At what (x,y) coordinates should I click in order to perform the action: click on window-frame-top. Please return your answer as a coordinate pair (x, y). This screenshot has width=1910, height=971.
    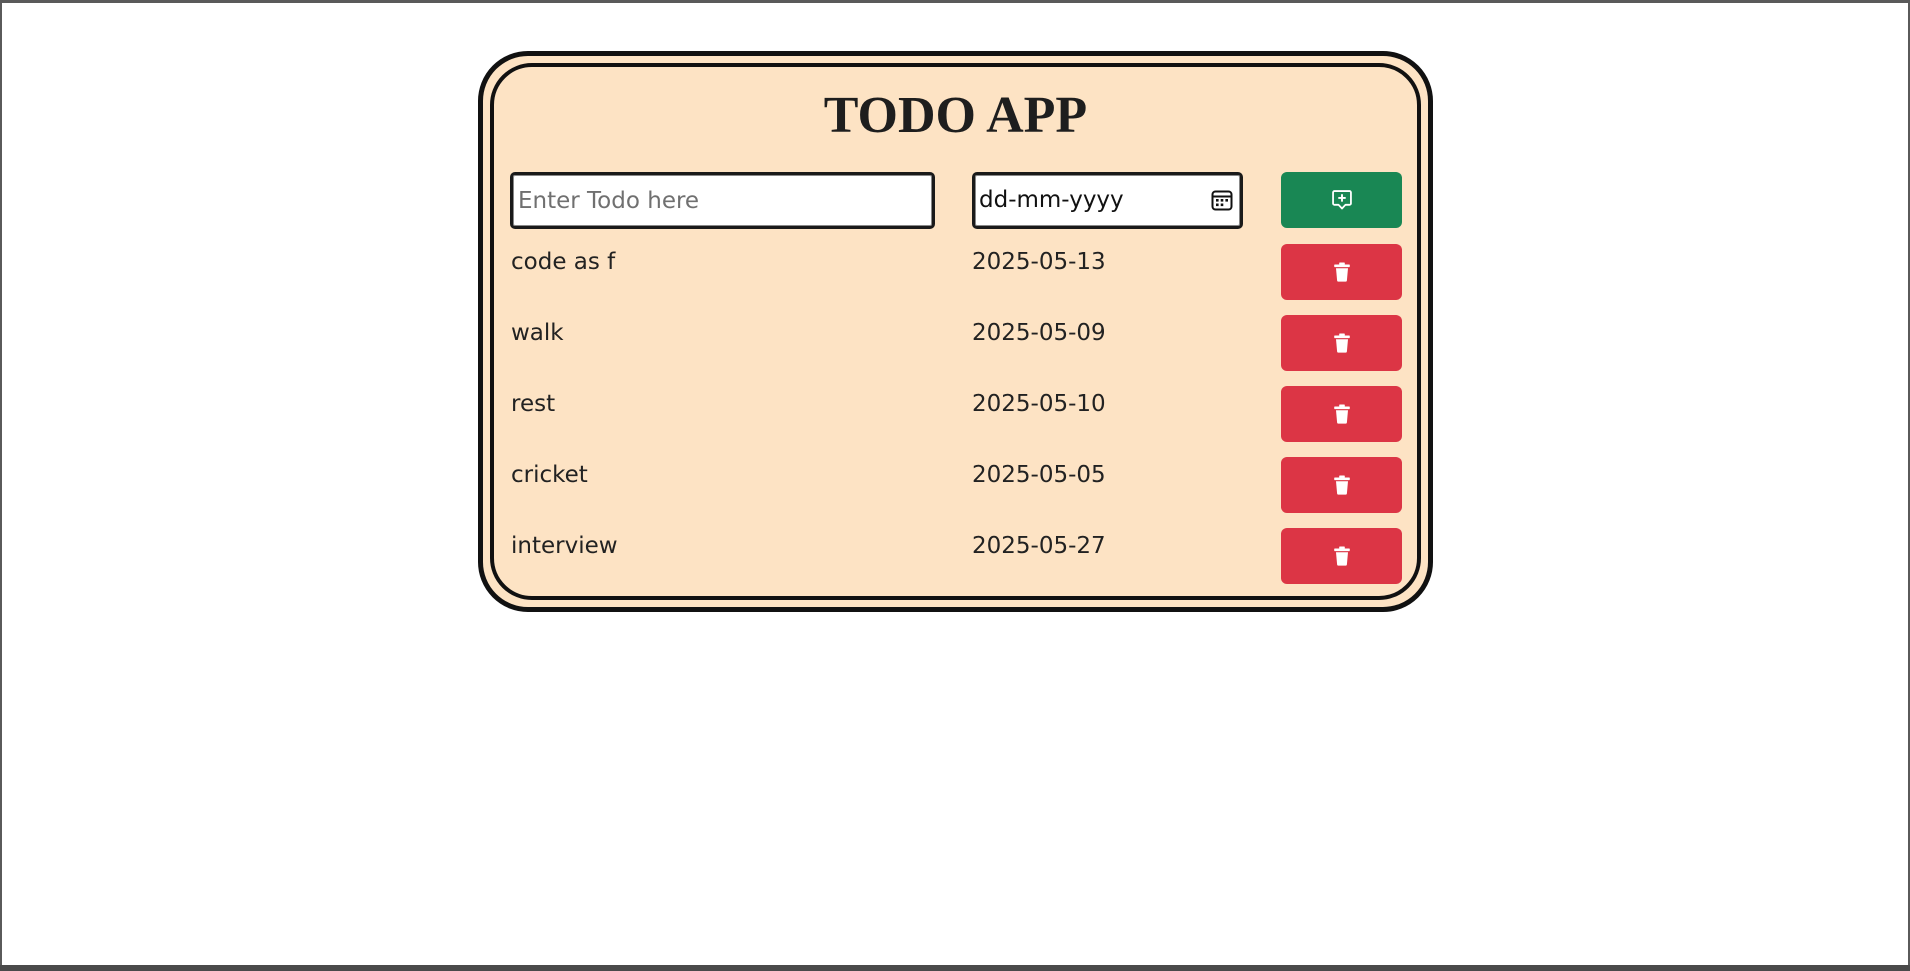
    Looking at the image, I should click on (955, 1).